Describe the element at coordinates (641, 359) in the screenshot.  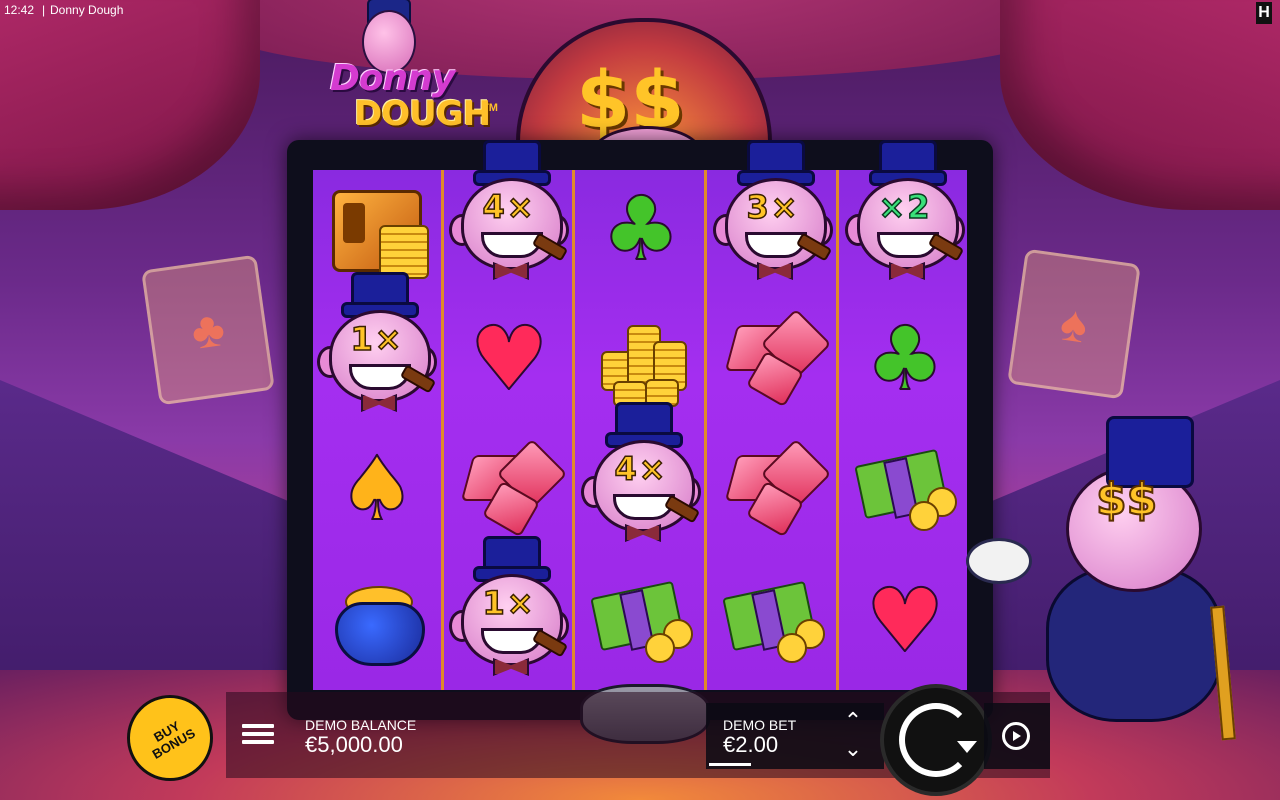
I see `coin-stack-icon` at that location.